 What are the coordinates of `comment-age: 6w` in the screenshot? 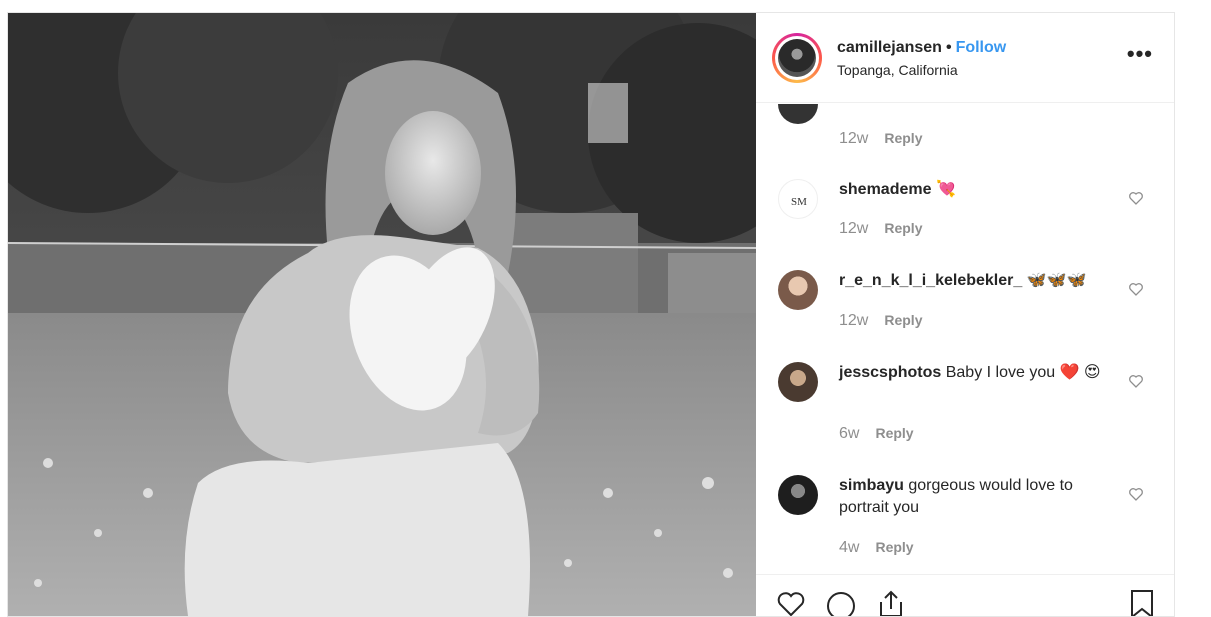 It's located at (849, 433).